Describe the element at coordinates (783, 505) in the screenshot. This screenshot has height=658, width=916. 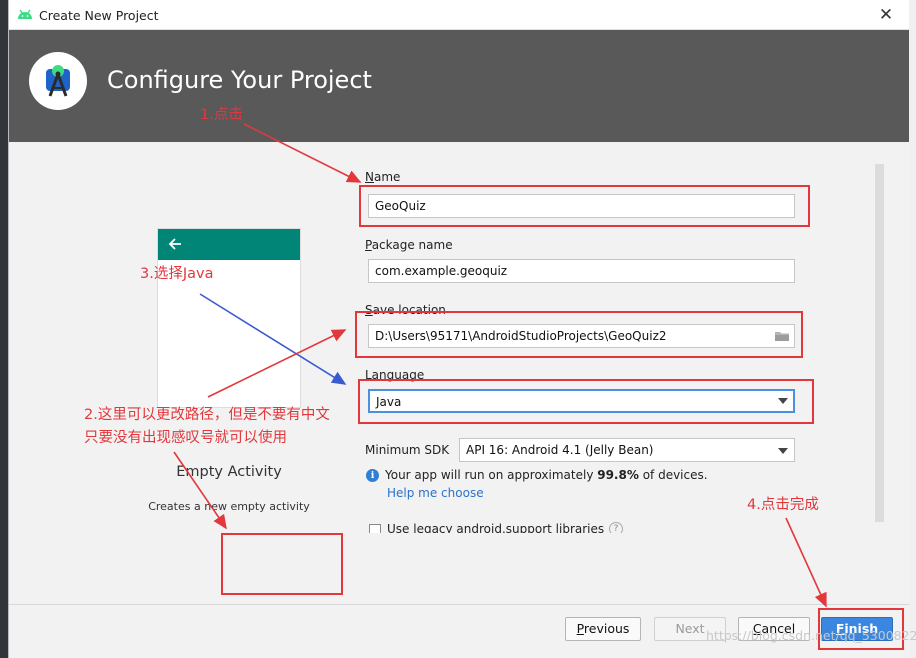
I see `annotation-step-4: 4.点击完成` at that location.